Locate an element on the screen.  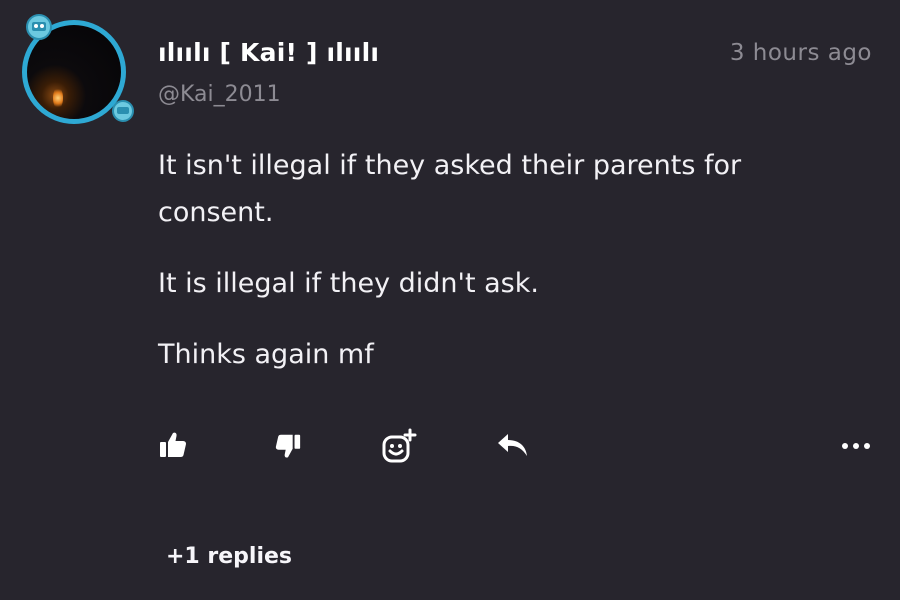
reply-arrow-icon is located at coordinates (512, 445).